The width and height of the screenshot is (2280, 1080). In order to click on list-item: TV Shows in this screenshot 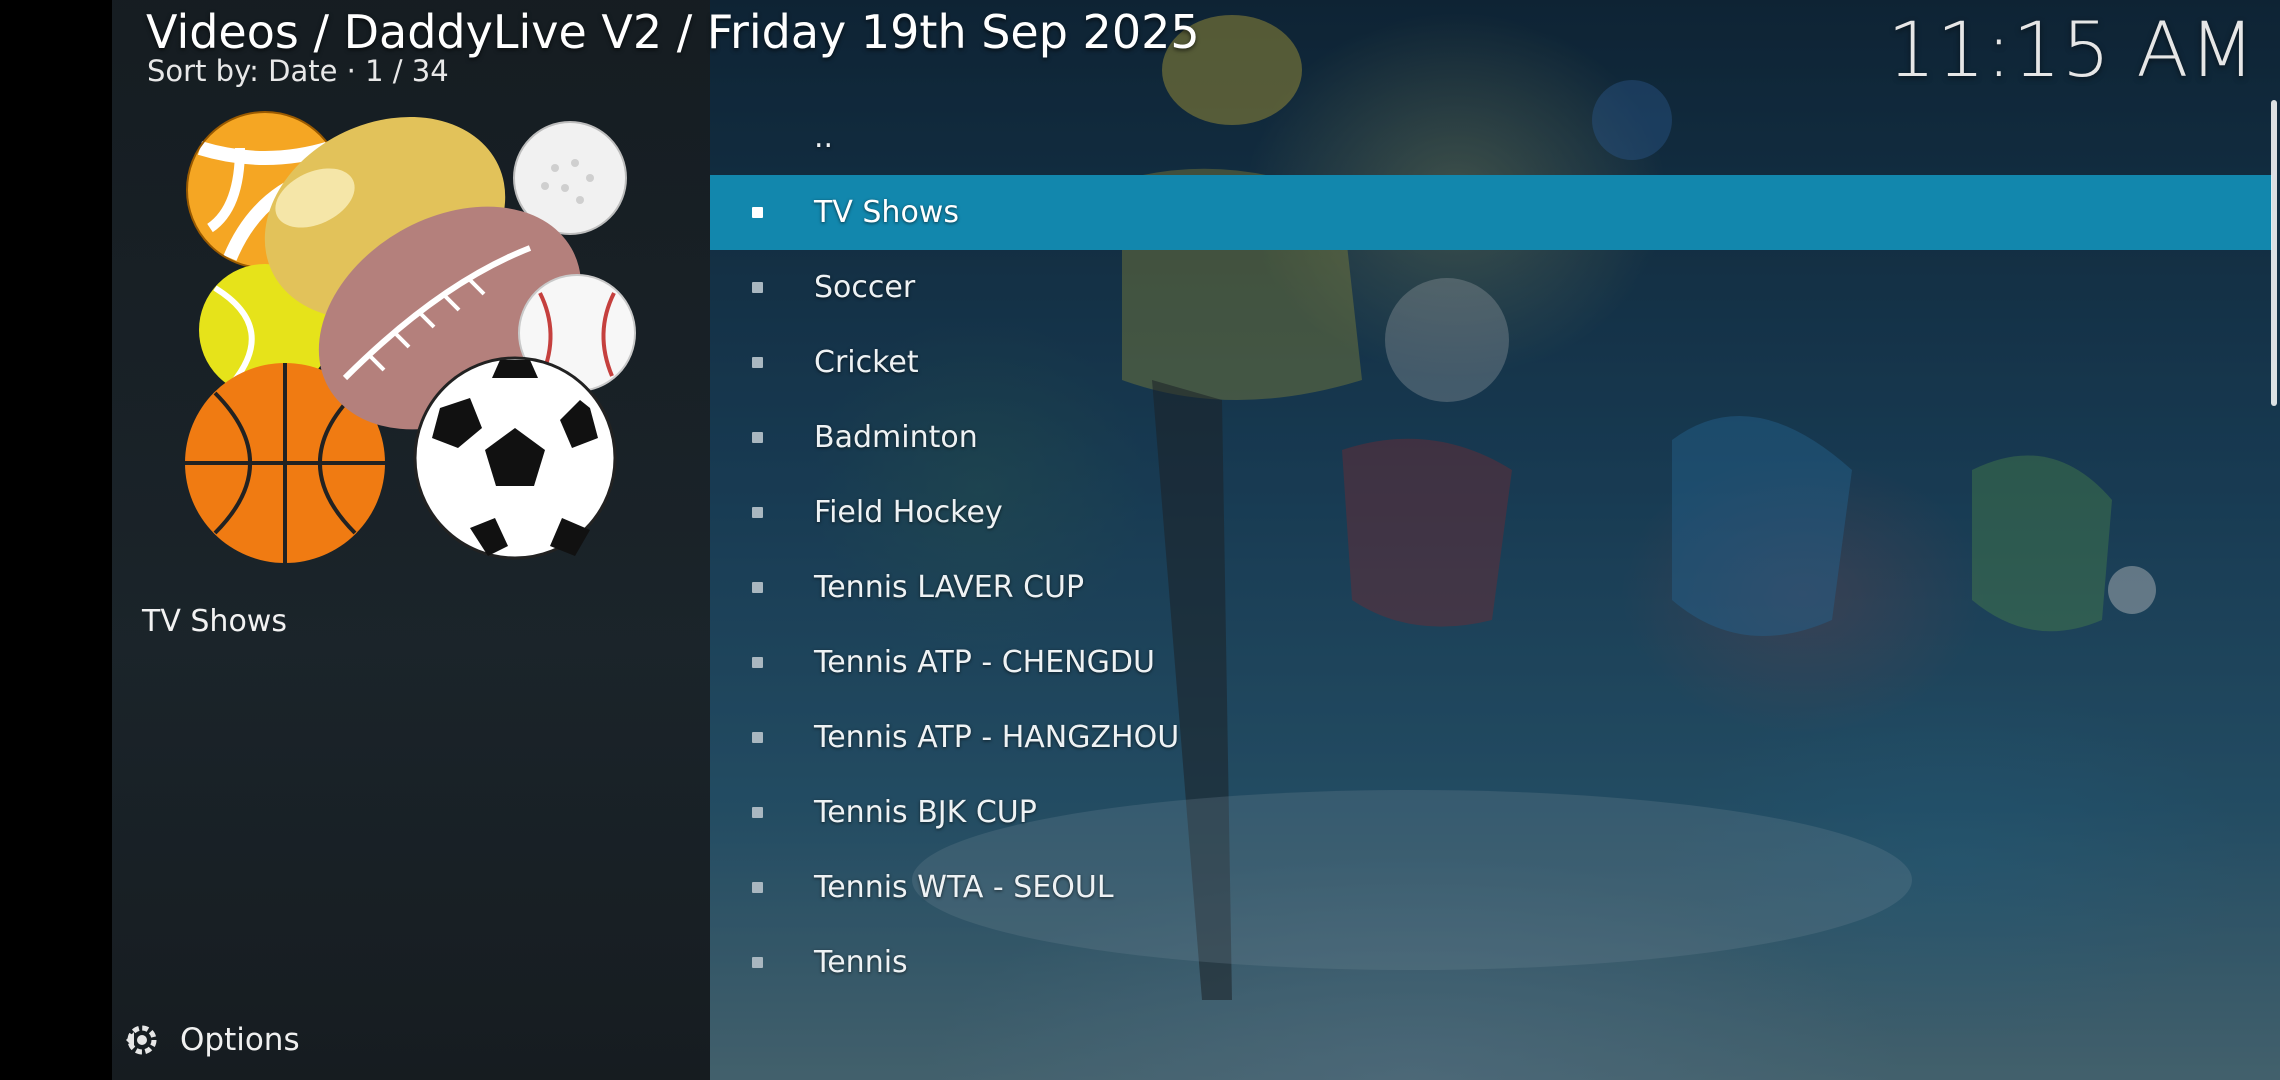, I will do `click(1491, 212)`.